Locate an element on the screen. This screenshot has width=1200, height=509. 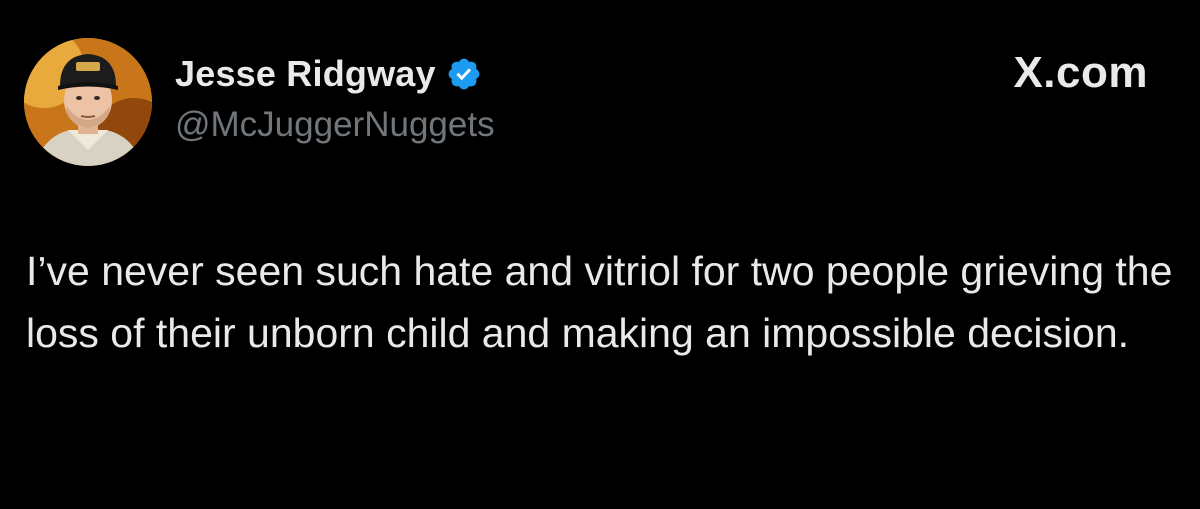
verified-badge-icon is located at coordinates (464, 74).